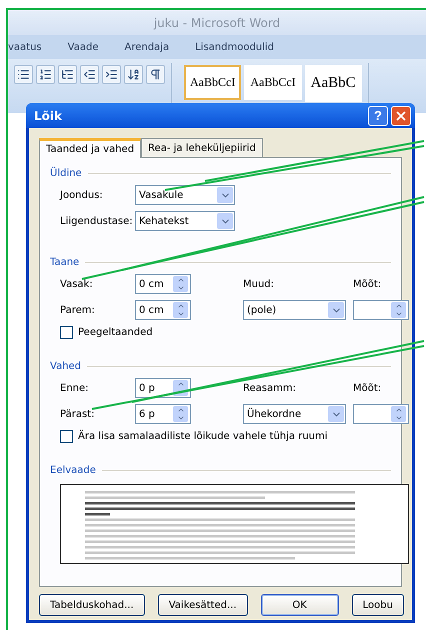  What do you see at coordinates (82, 195) in the screenshot?
I see `field-label: Joondus:` at bounding box center [82, 195].